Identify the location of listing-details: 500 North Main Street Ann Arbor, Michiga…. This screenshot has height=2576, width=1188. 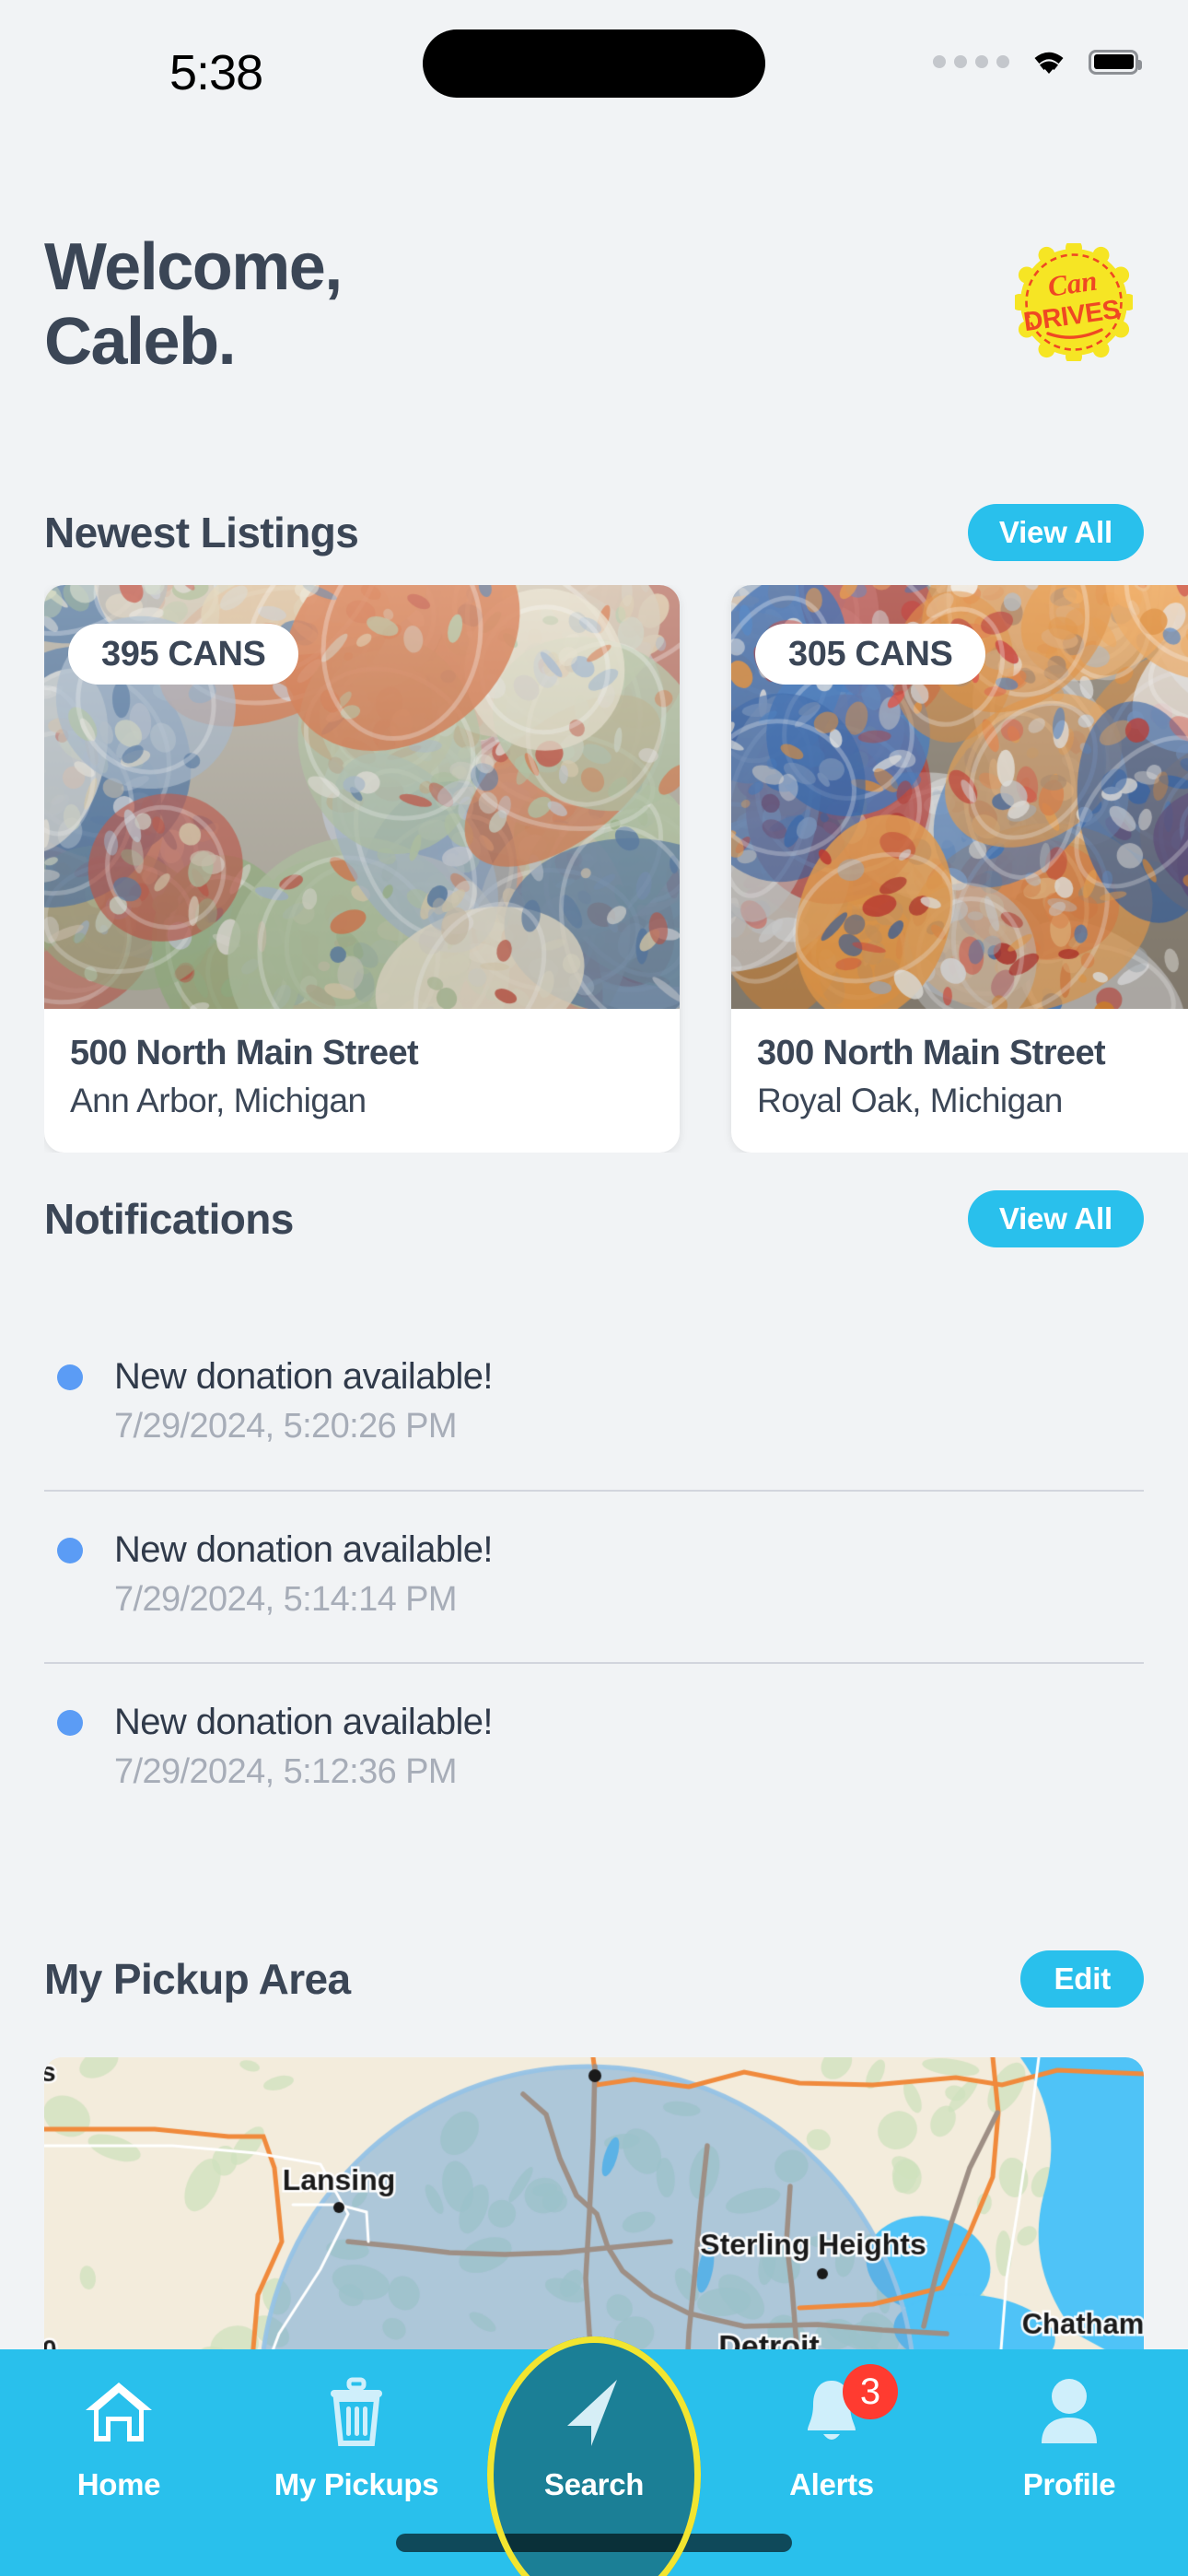
(362, 1081).